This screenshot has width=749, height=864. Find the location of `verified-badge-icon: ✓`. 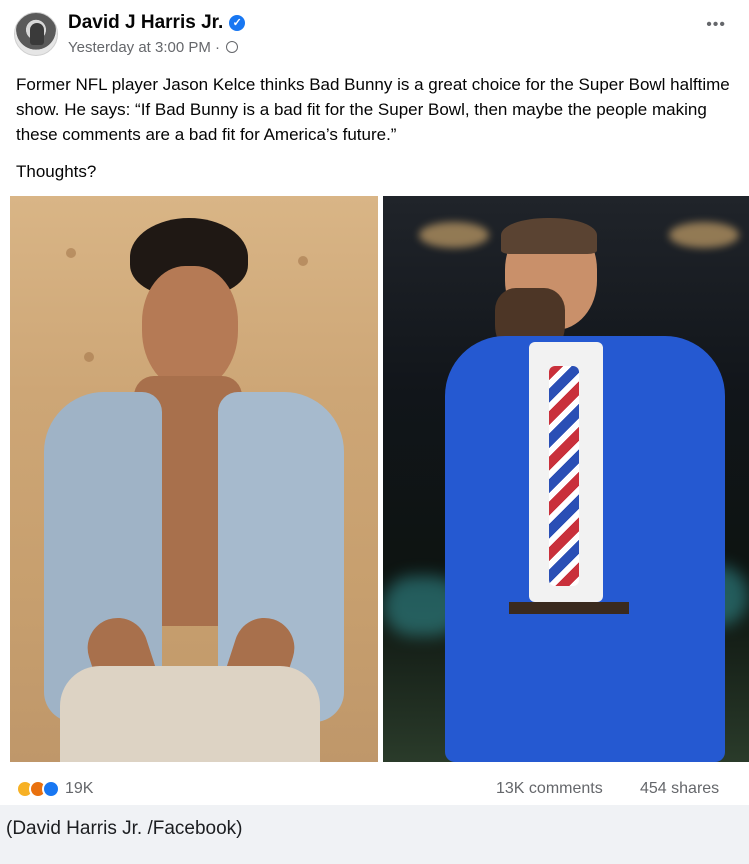

verified-badge-icon: ✓ is located at coordinates (237, 23).